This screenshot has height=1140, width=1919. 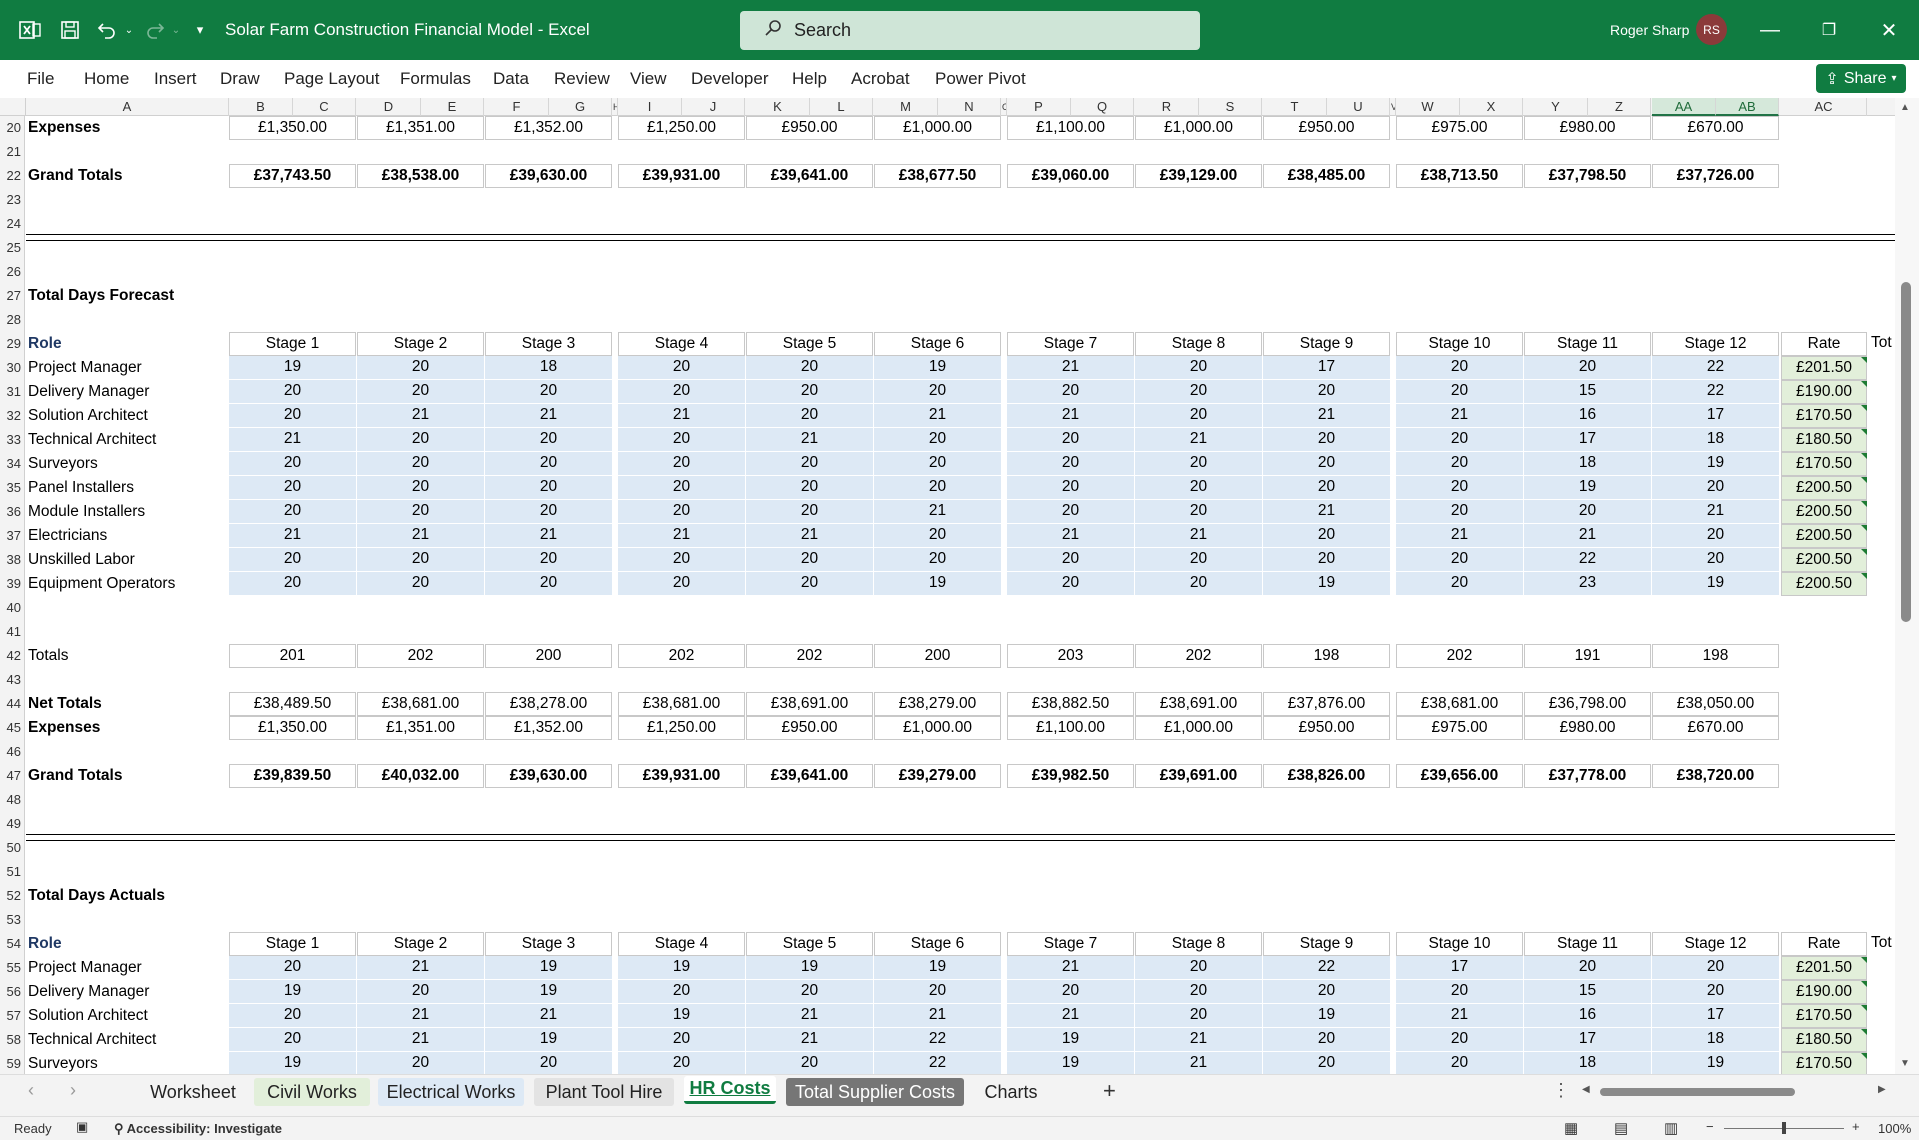 I want to click on menu-acrobat: Acrobat, so click(x=880, y=79).